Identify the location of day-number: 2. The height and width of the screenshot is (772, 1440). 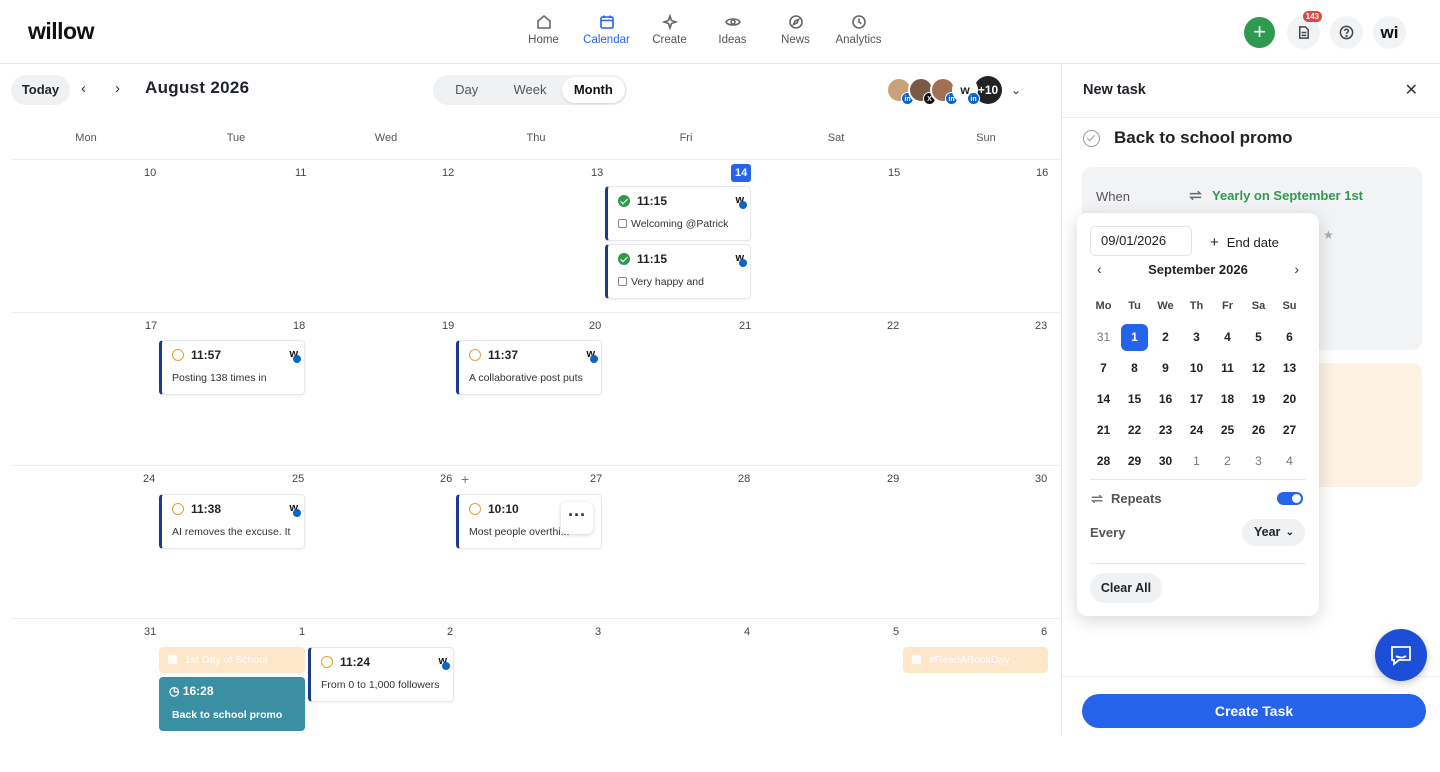
(450, 632).